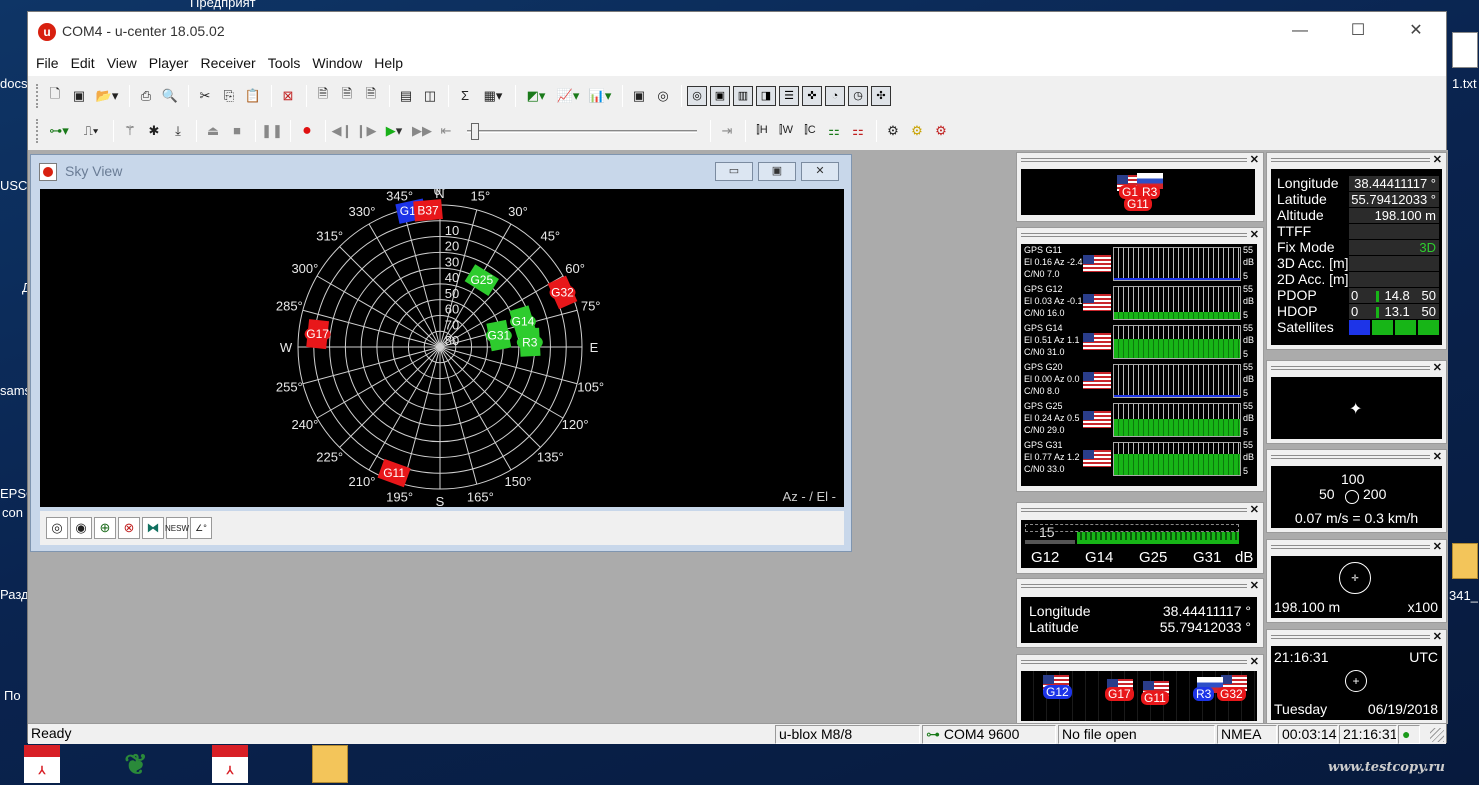  Describe the element at coordinates (342, 131) in the screenshot. I see `step-back-icon: ◀❙` at that location.